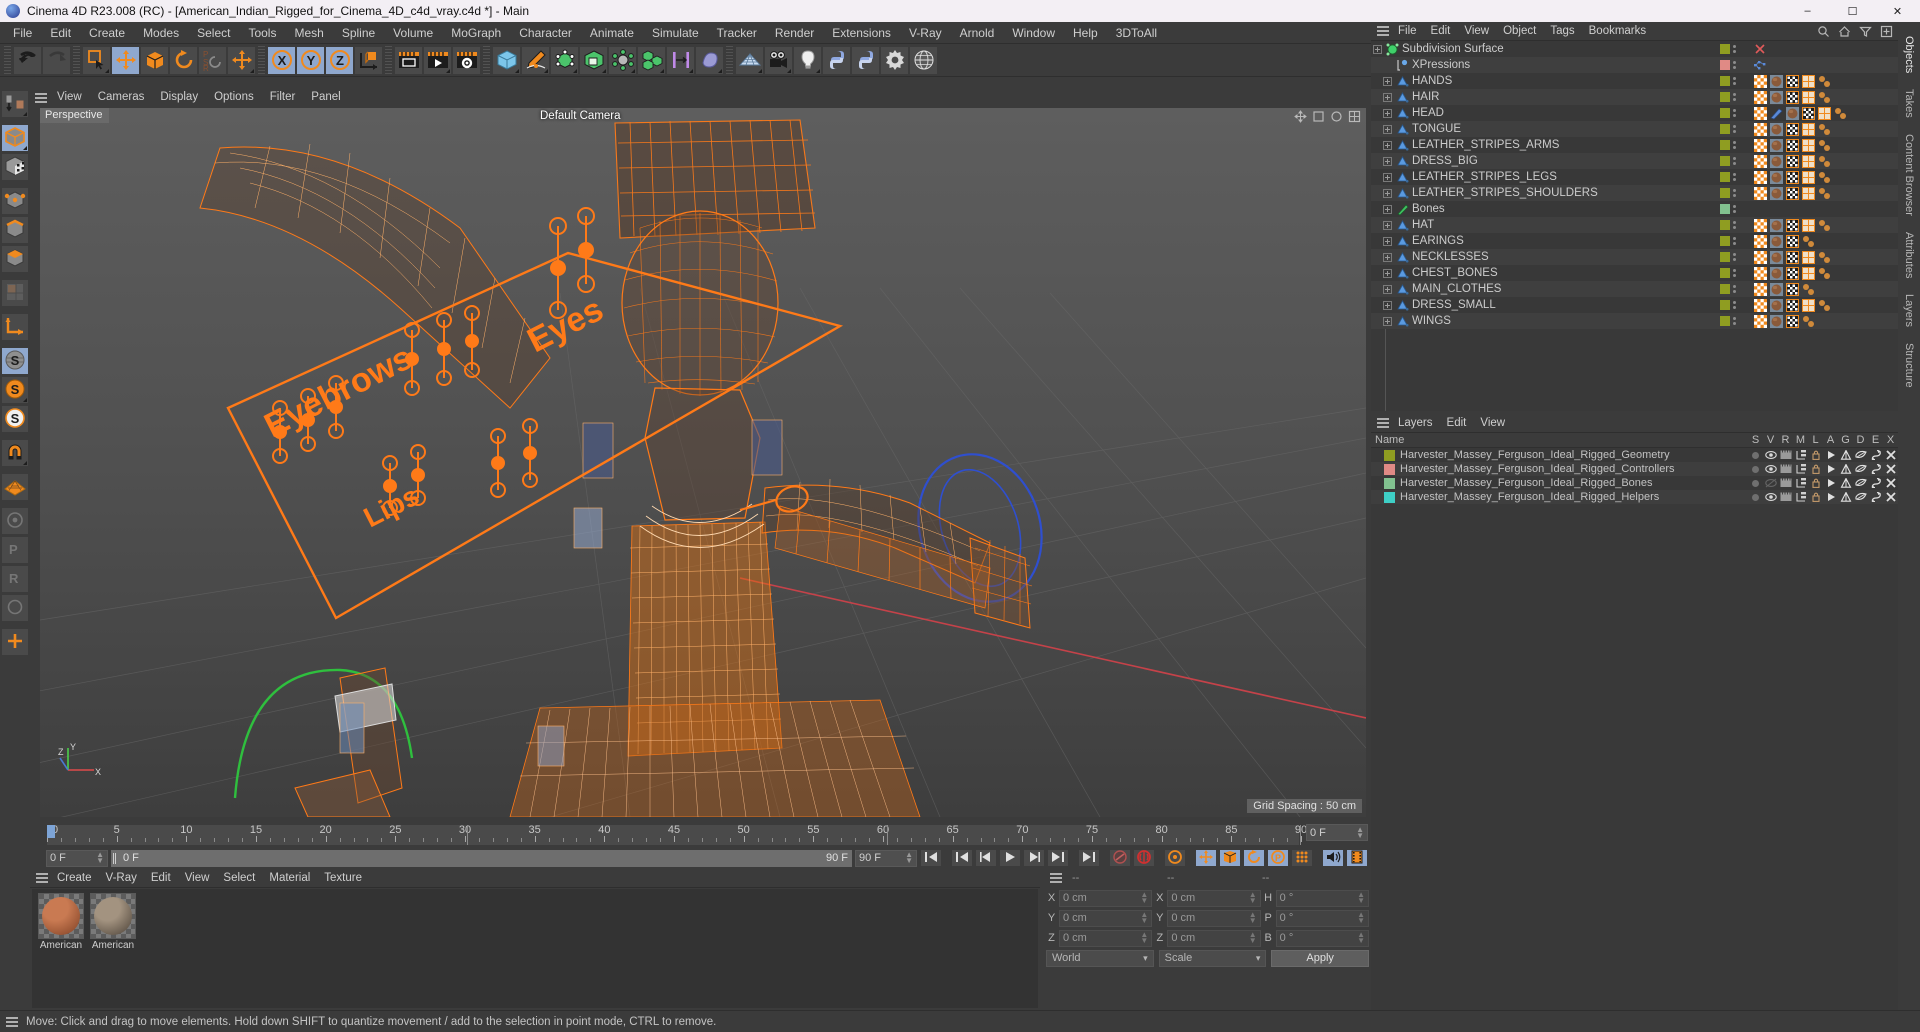 Image resolution: width=1920 pixels, height=1032 pixels. Describe the element at coordinates (1519, 31) in the screenshot. I see `menu-item-object: Object` at that location.